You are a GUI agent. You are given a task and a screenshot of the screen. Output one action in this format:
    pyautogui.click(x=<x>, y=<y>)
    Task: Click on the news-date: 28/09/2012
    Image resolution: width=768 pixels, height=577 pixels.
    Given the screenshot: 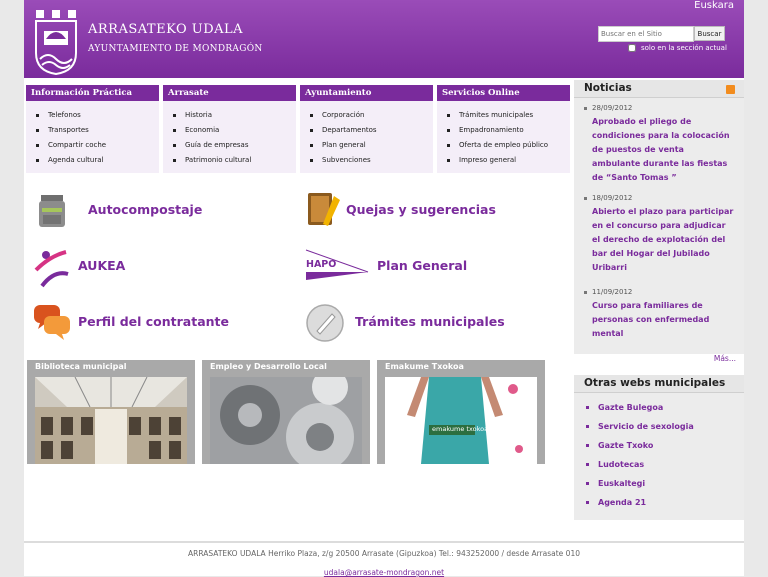 What is the action you would take?
    pyautogui.click(x=659, y=108)
    